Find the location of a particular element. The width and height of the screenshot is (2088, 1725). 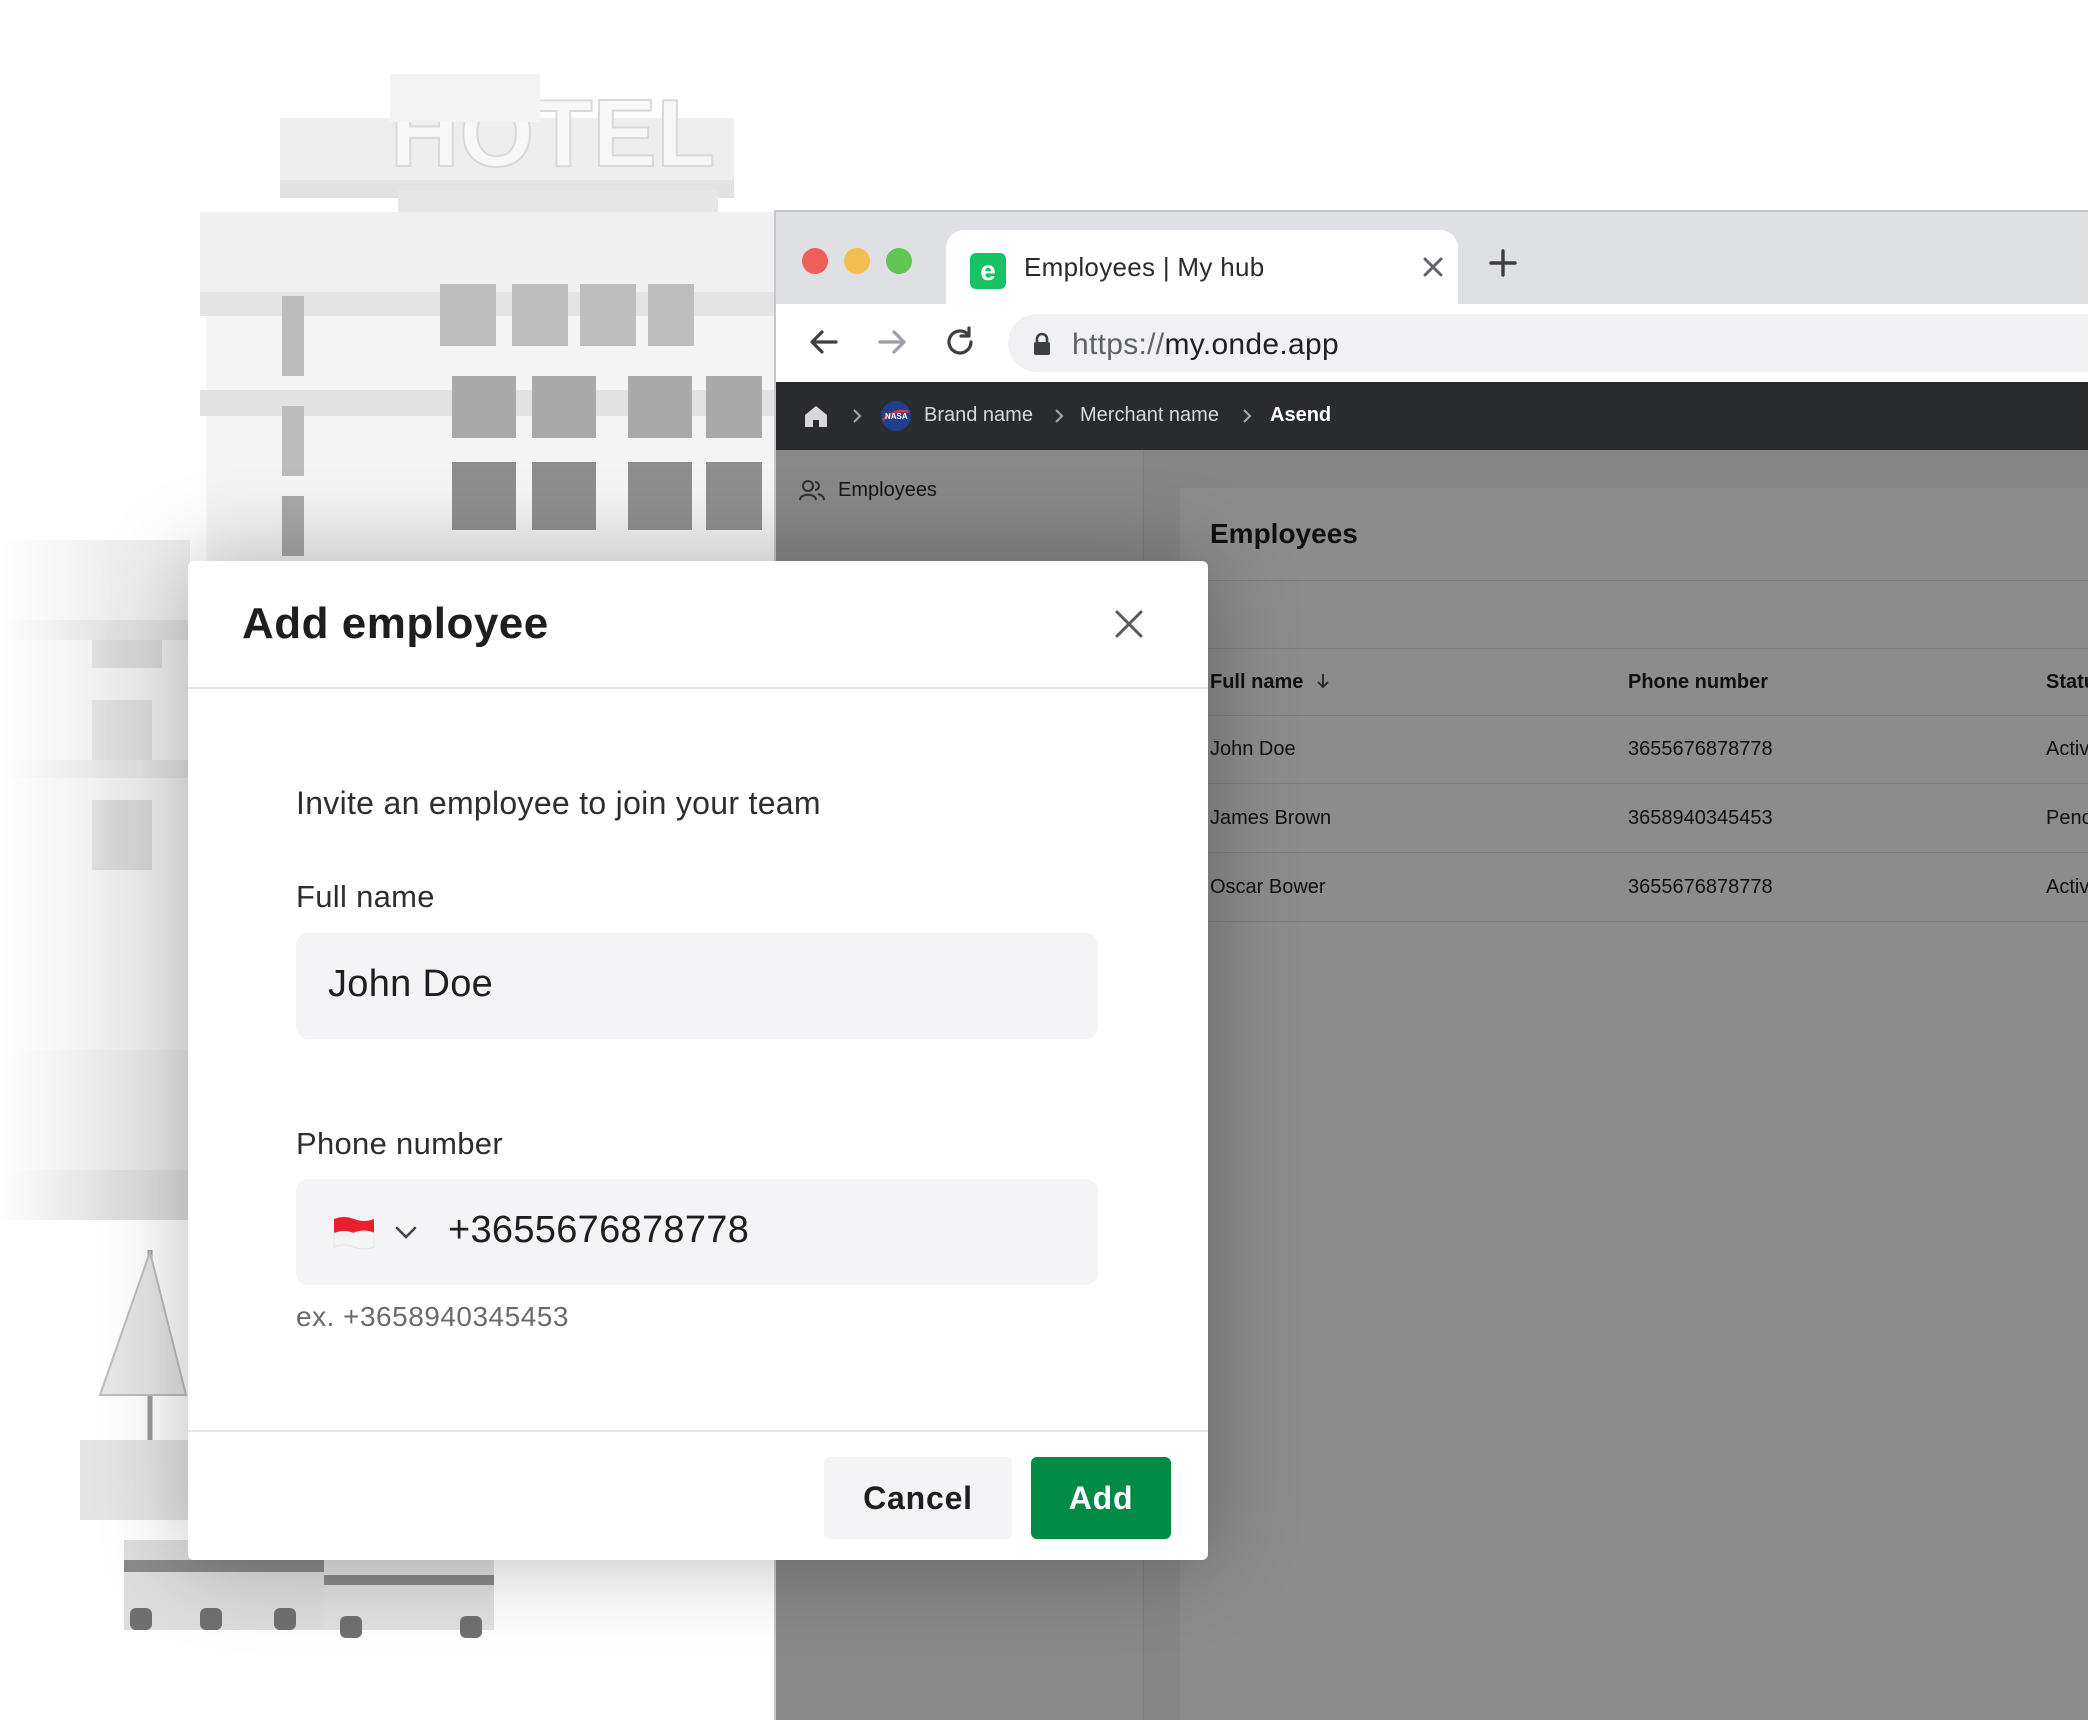

flag-icon is located at coordinates (354, 1233).